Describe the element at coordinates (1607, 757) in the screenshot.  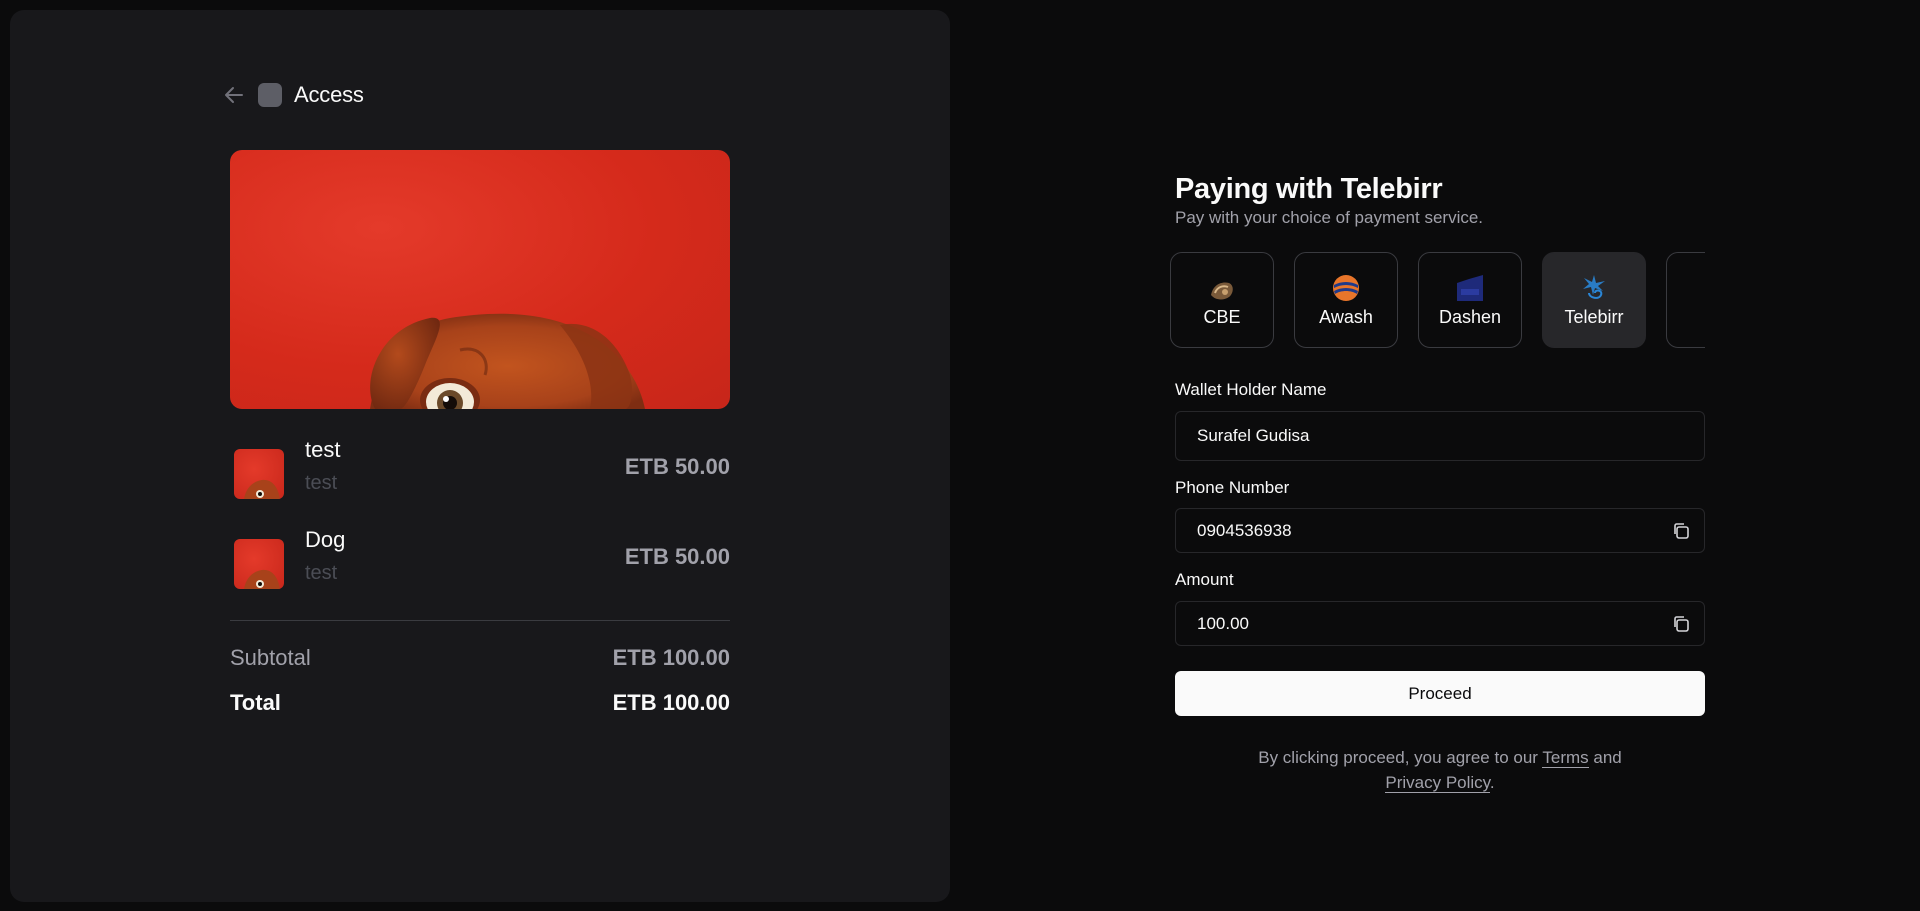
I see `legal-and: and` at that location.